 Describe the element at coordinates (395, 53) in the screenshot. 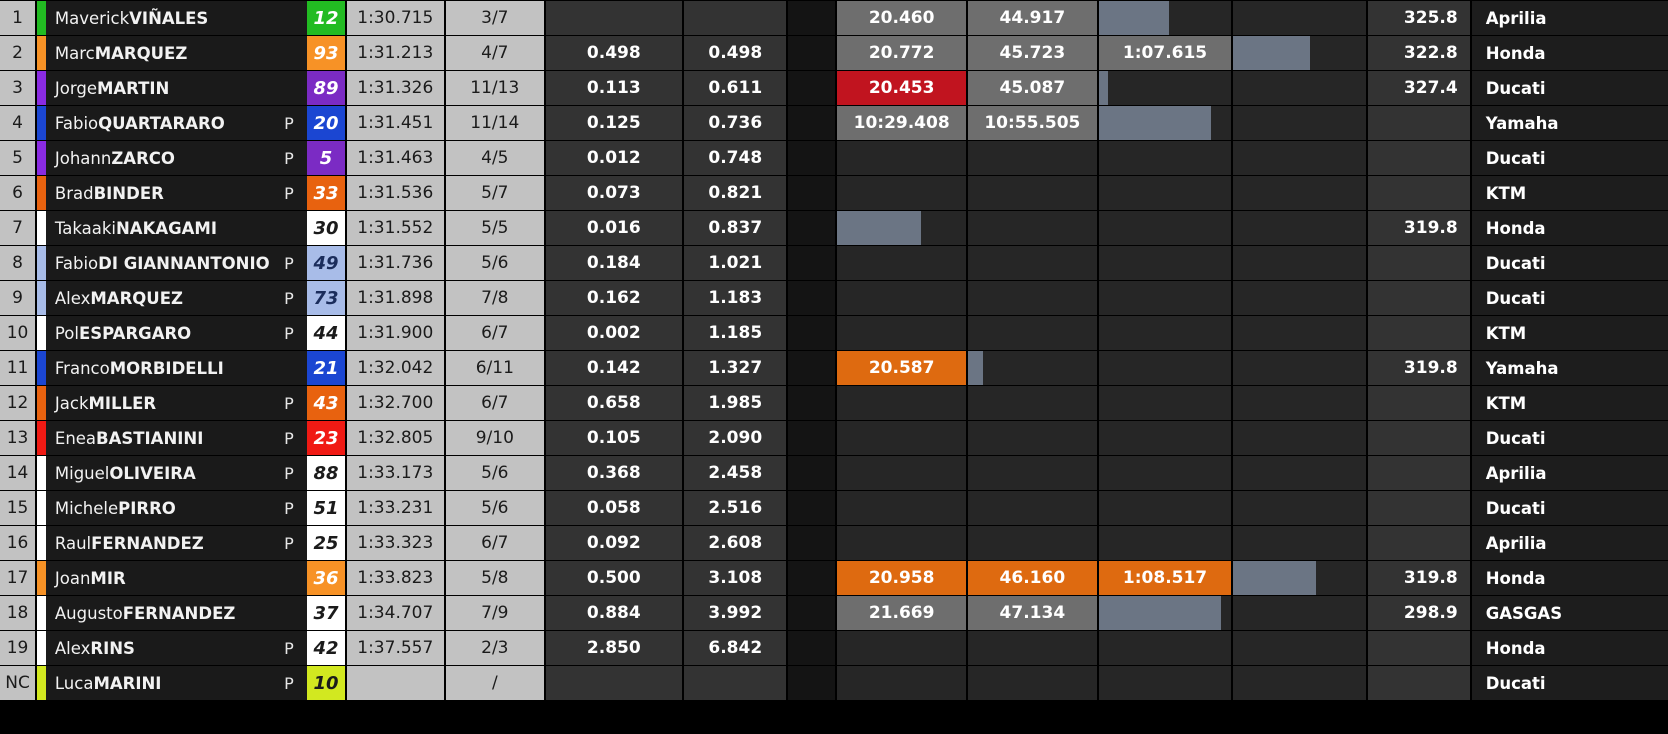

I see `lap-time-cell: 1:31.213` at that location.